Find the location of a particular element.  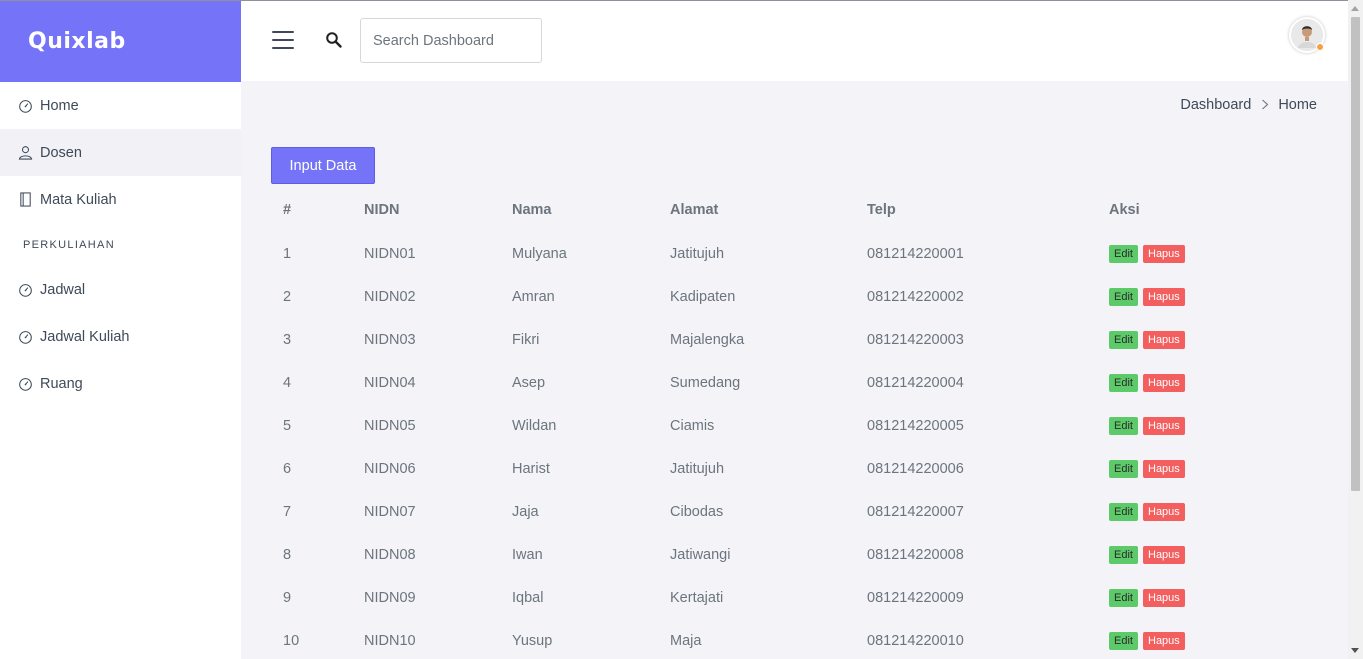

top-header is located at coordinates (794, 40).